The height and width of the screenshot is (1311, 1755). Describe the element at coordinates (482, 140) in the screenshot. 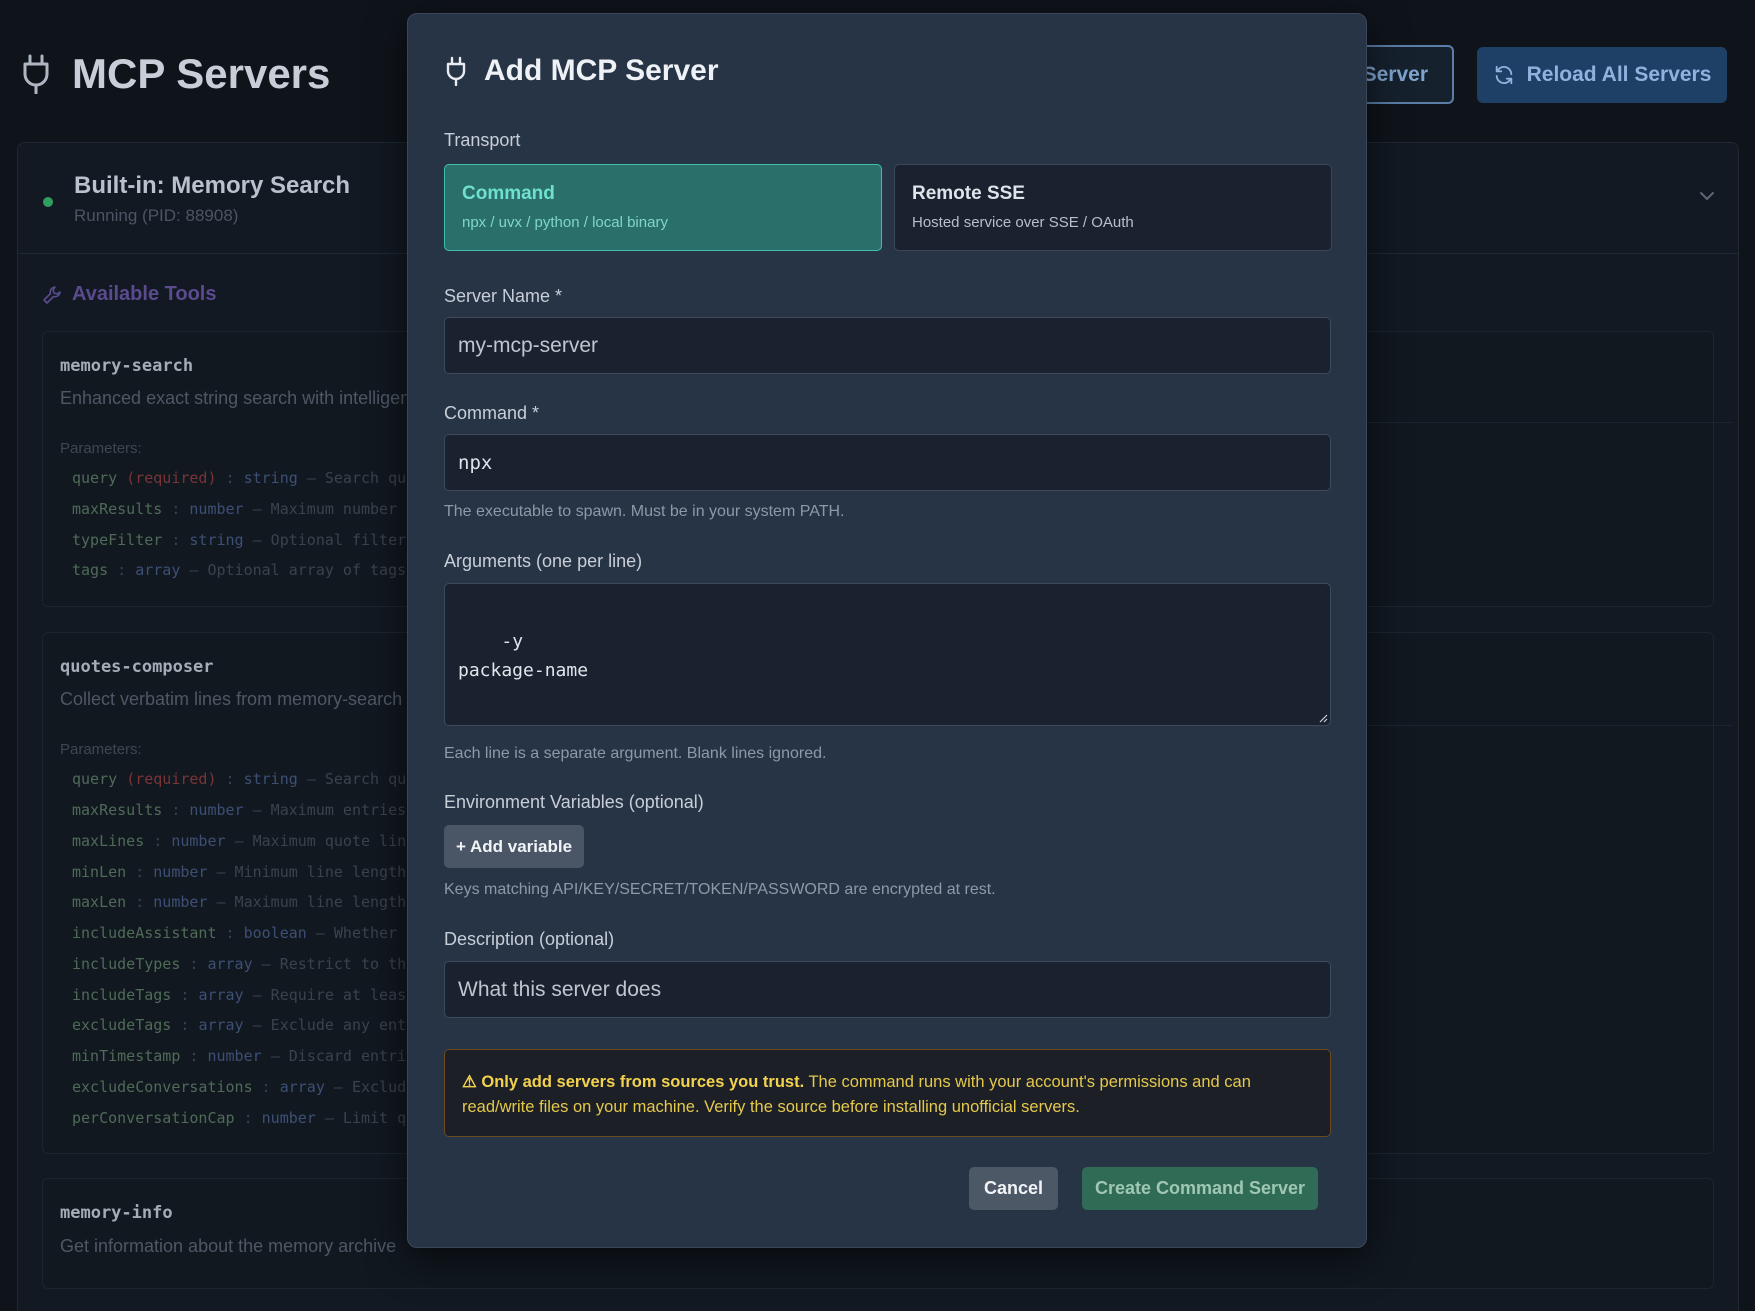

I see `transport-label: Transport` at that location.